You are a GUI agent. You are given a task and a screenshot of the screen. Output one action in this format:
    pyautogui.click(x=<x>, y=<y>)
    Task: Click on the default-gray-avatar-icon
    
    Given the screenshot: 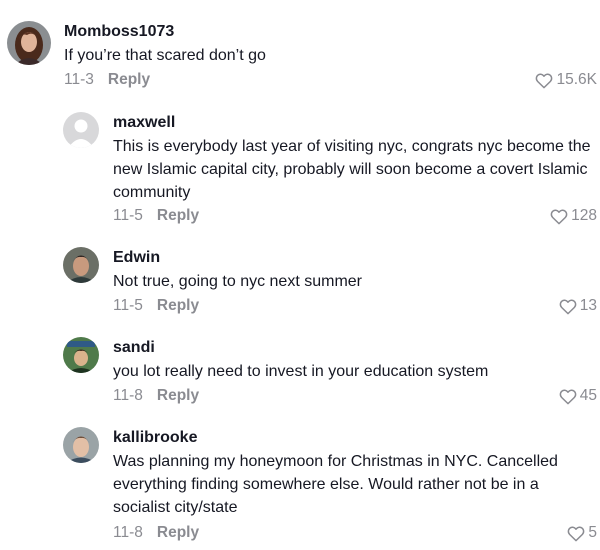 What is the action you would take?
    pyautogui.click(x=81, y=130)
    